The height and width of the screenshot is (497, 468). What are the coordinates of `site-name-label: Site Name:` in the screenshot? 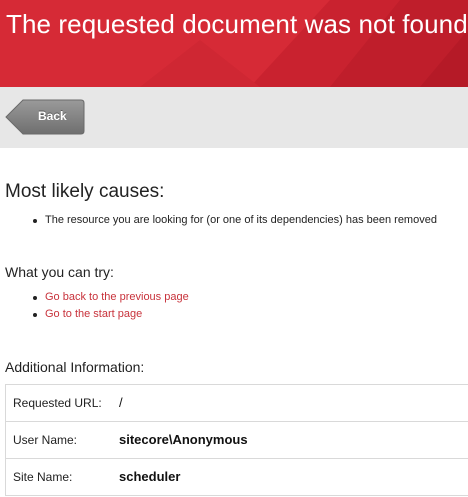 It's located at (43, 477).